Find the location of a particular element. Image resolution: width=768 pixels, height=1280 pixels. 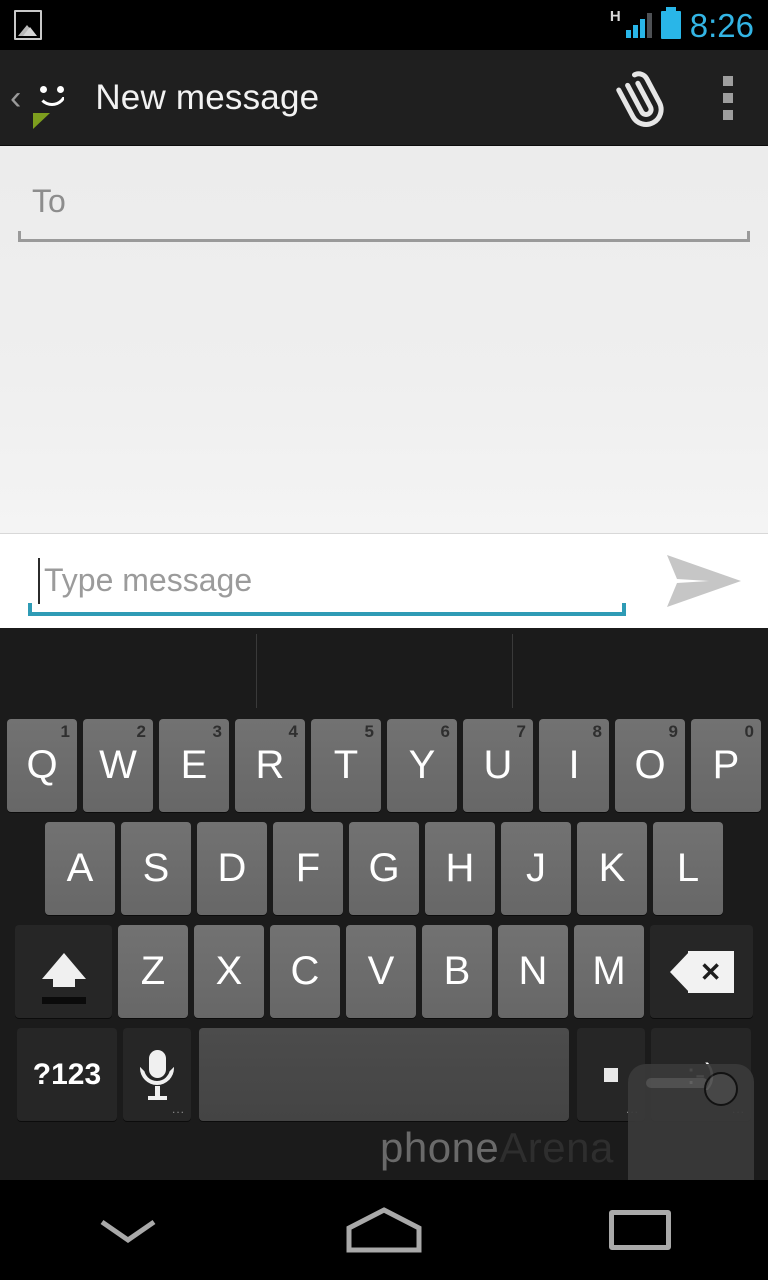

key-b: B is located at coordinates (457, 971).